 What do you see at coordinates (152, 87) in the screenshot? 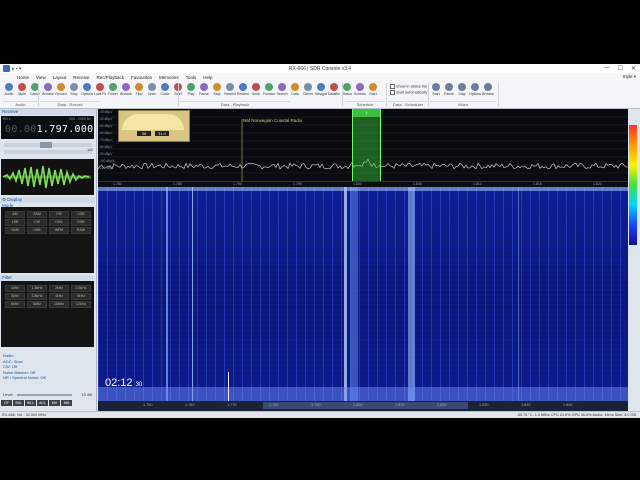
I see `open-icon` at bounding box center [152, 87].